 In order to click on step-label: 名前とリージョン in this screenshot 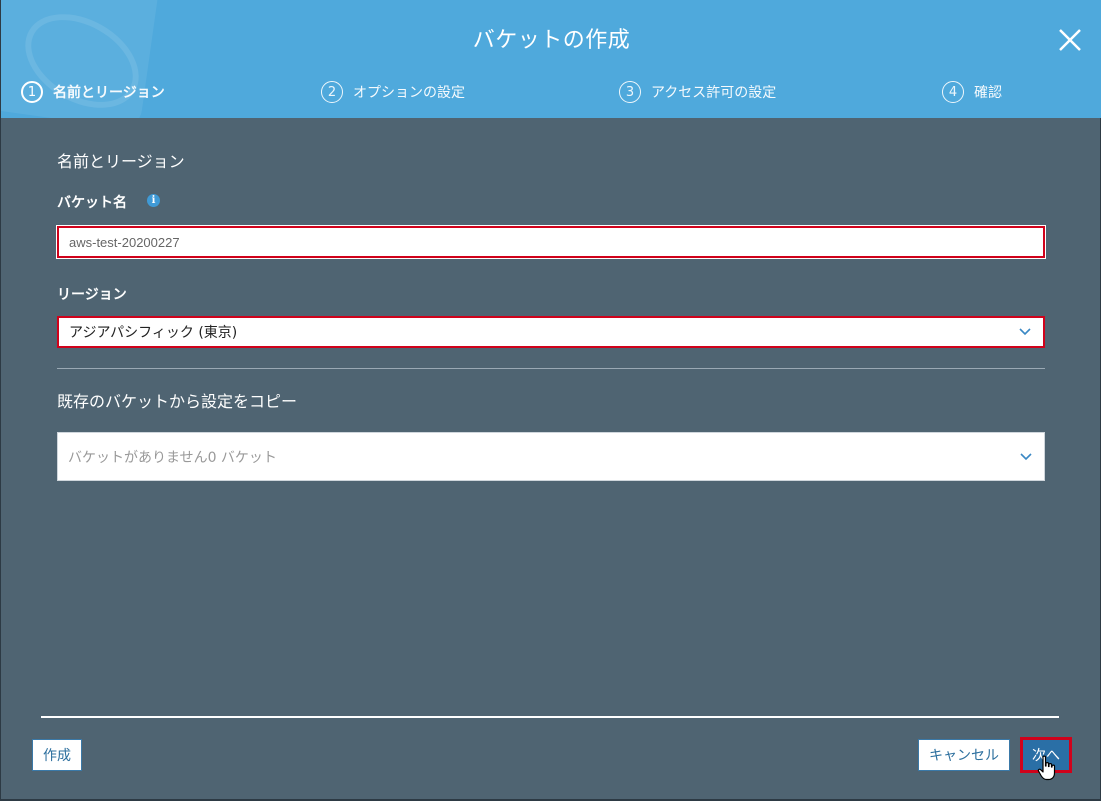, I will do `click(109, 93)`.